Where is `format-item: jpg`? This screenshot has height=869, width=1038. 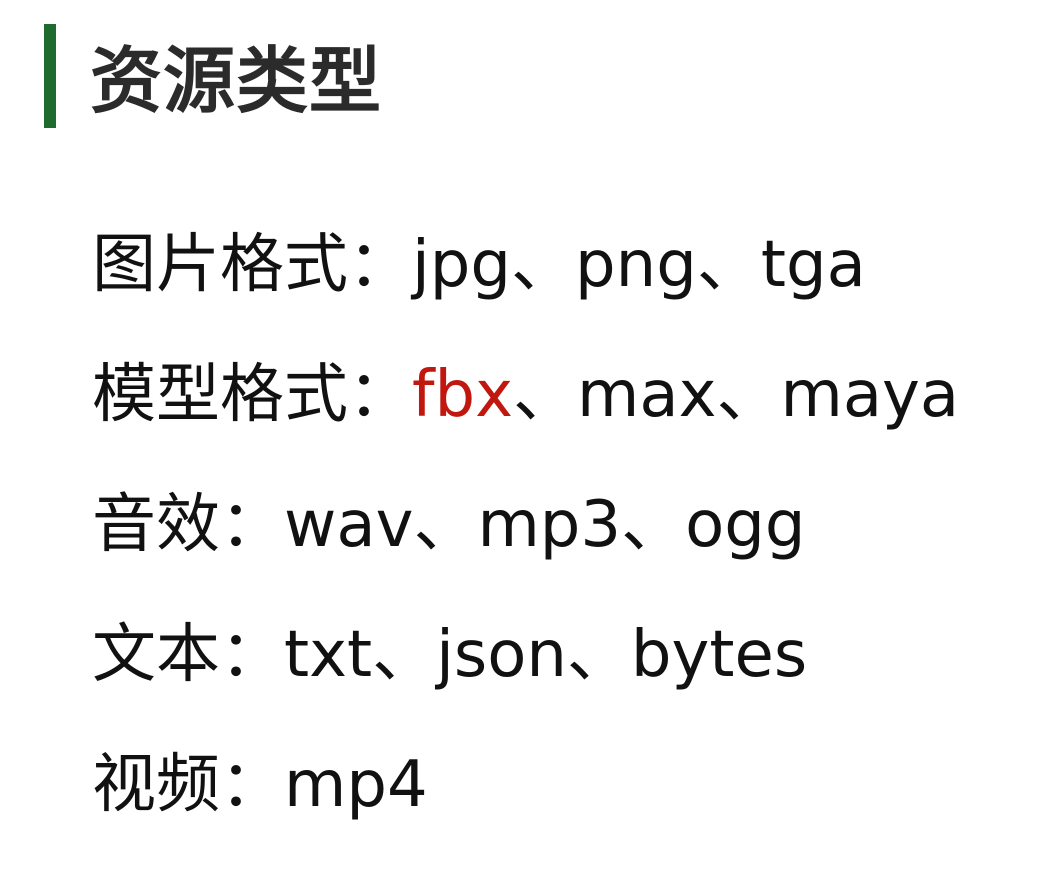 format-item: jpg is located at coordinates (462, 265).